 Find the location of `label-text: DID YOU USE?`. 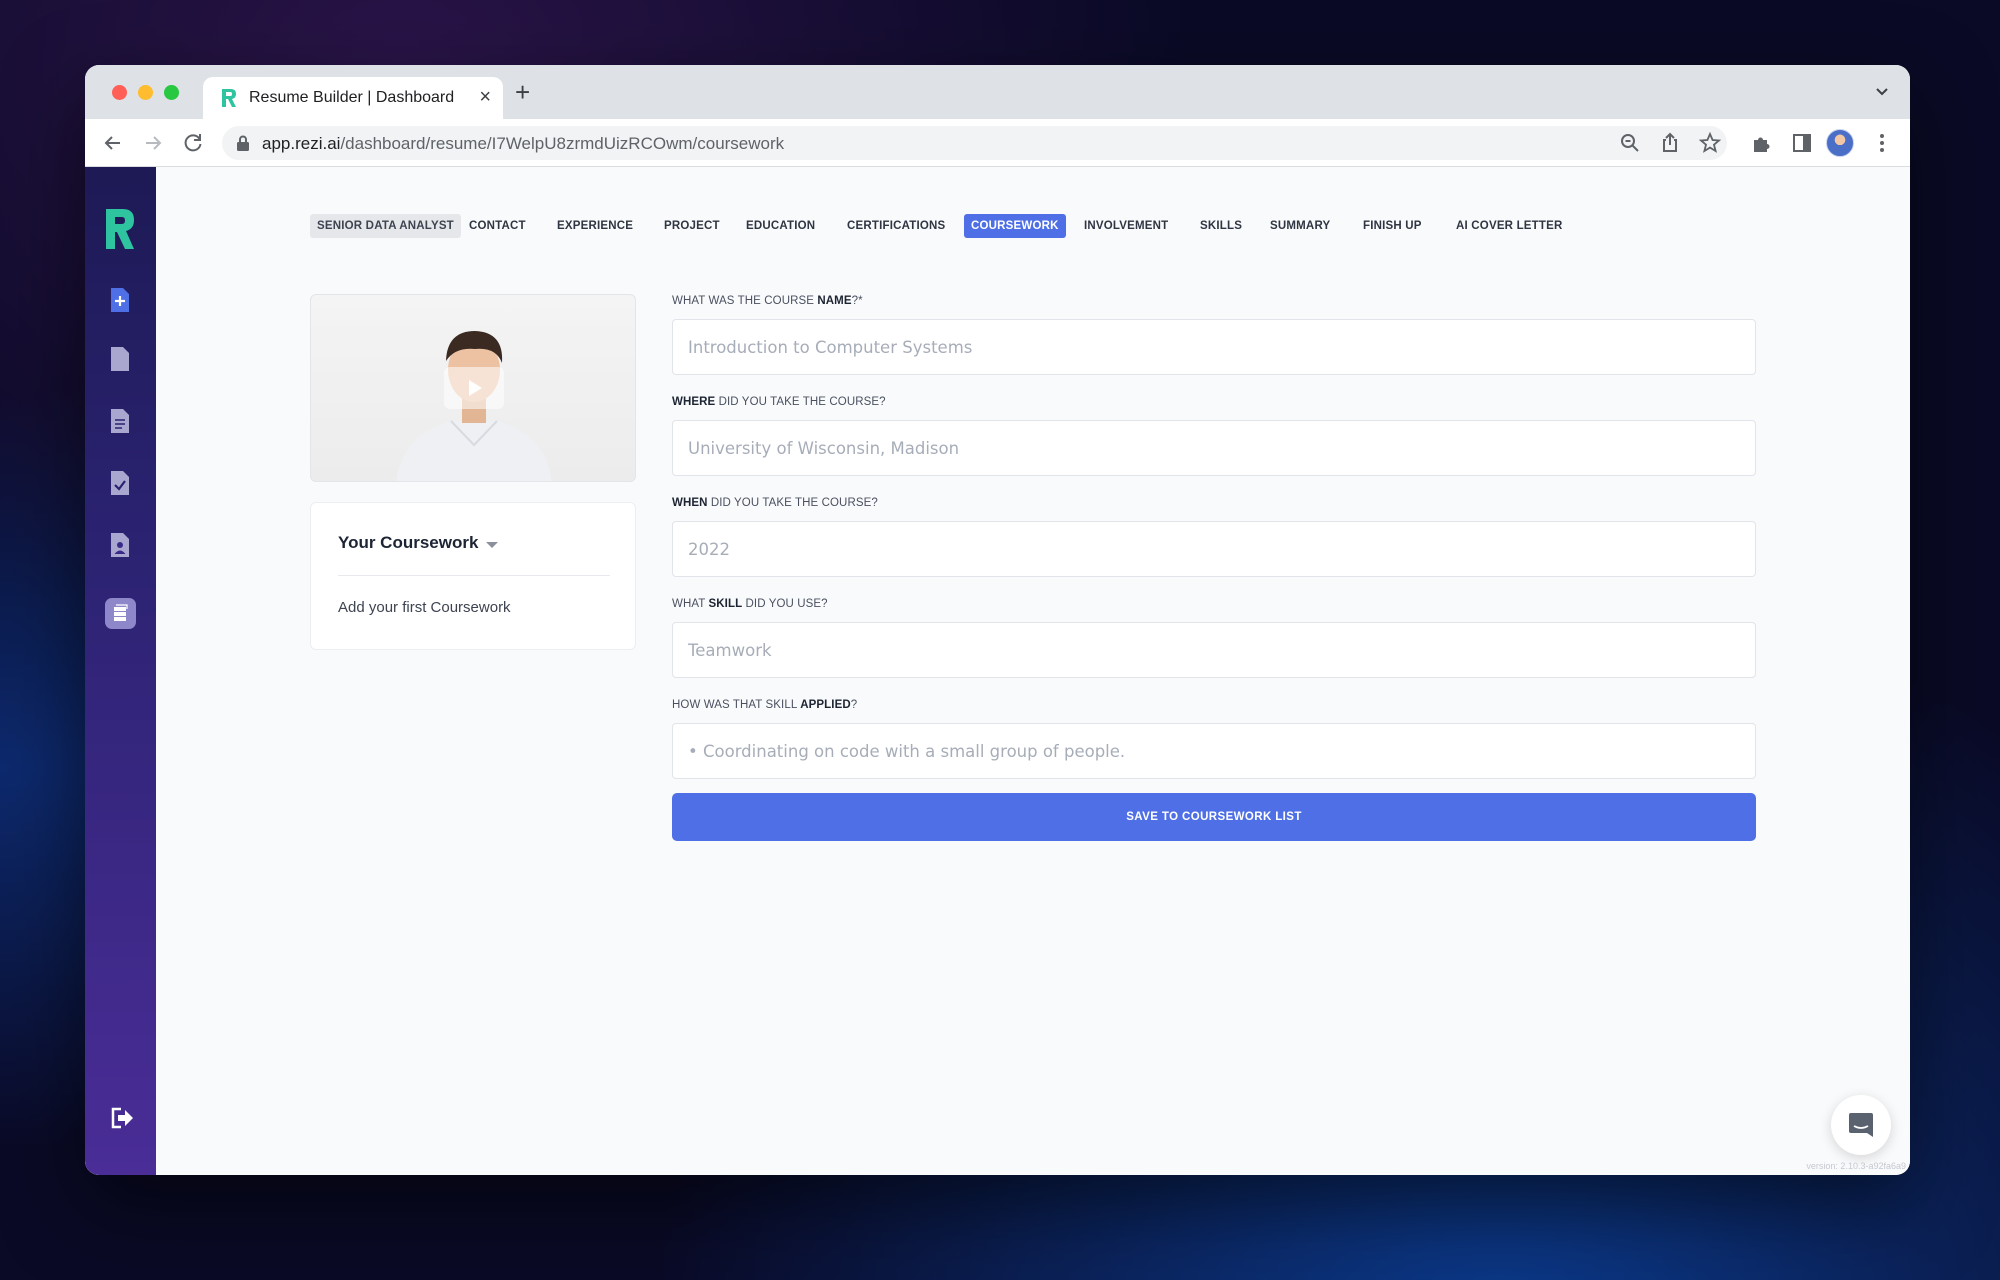

label-text: DID YOU USE? is located at coordinates (785, 604).